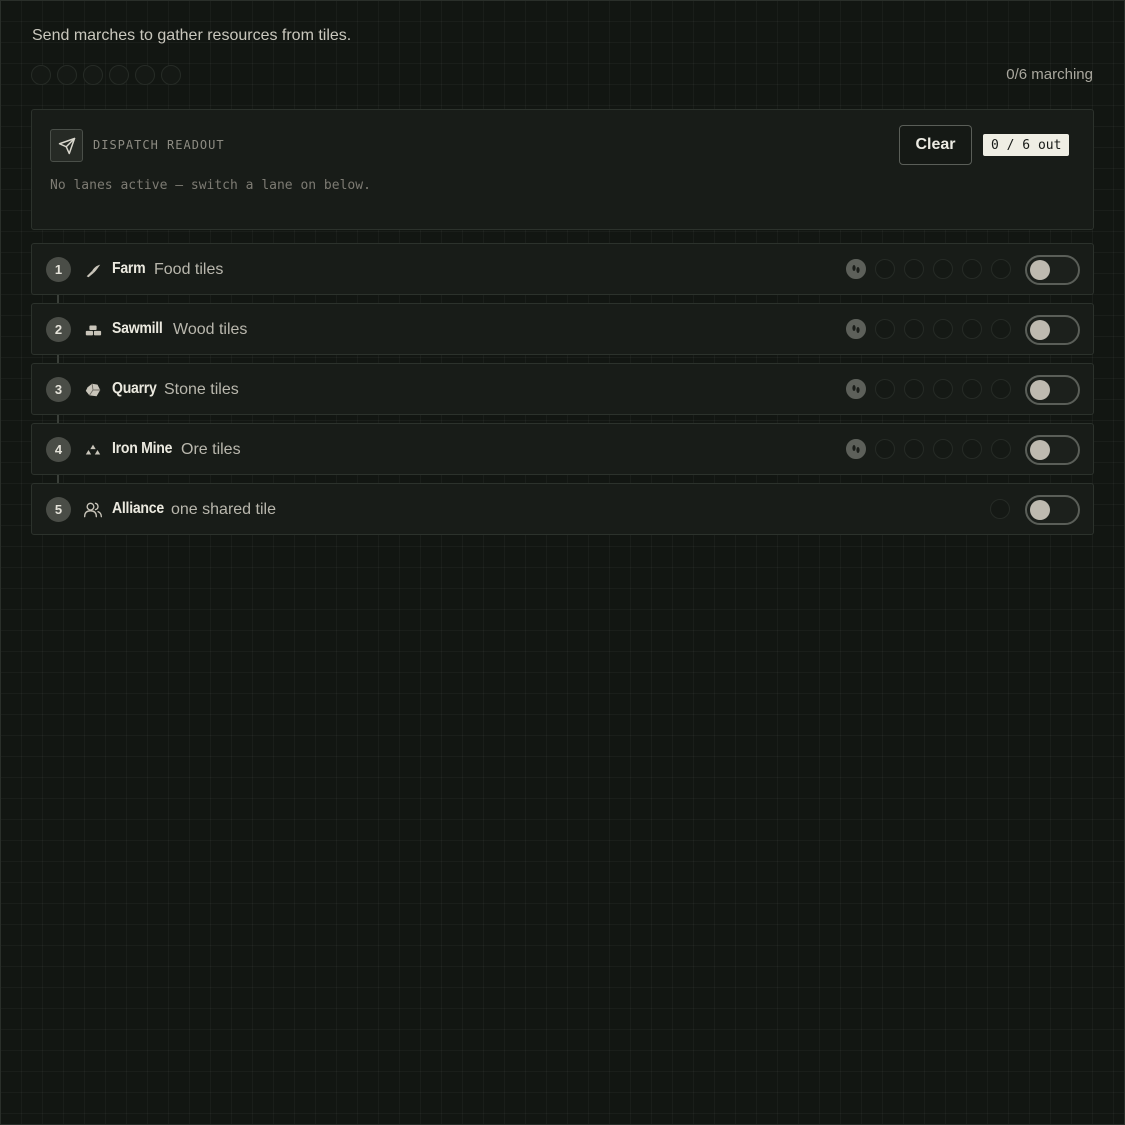 The height and width of the screenshot is (1125, 1125). I want to click on march-dots, so click(106, 75).